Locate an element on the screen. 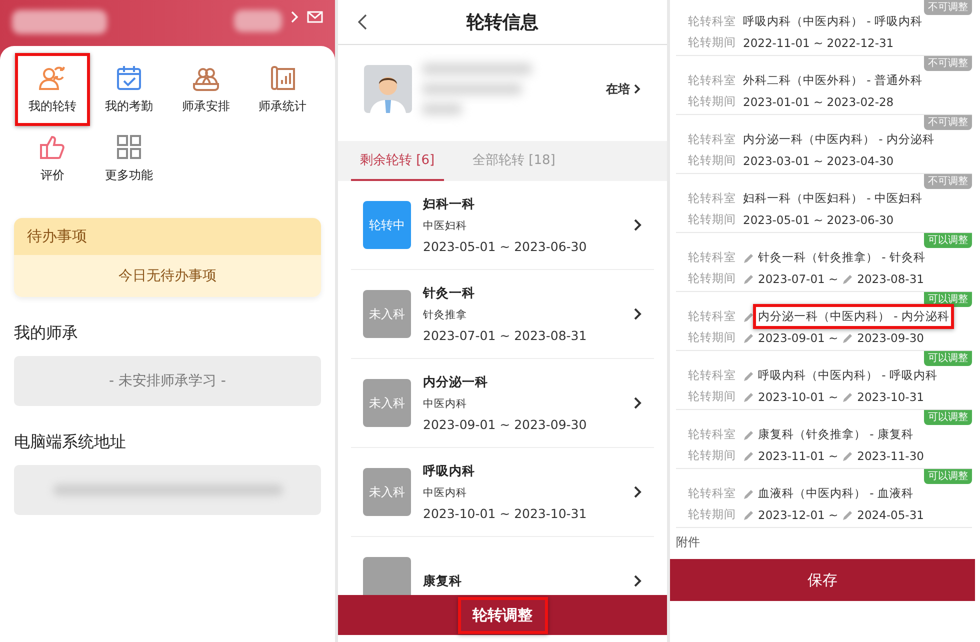  status-link: 在培 is located at coordinates (623, 89).